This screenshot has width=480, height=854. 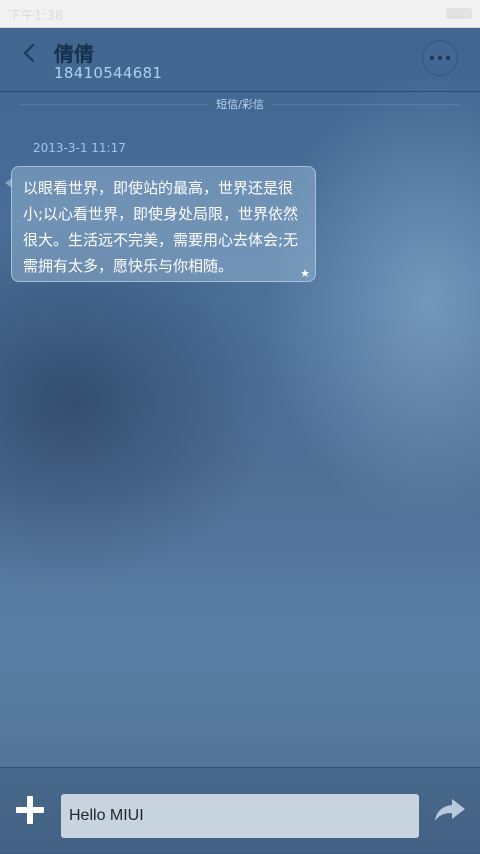 What do you see at coordinates (305, 273) in the screenshot?
I see `star-icon: ★` at bounding box center [305, 273].